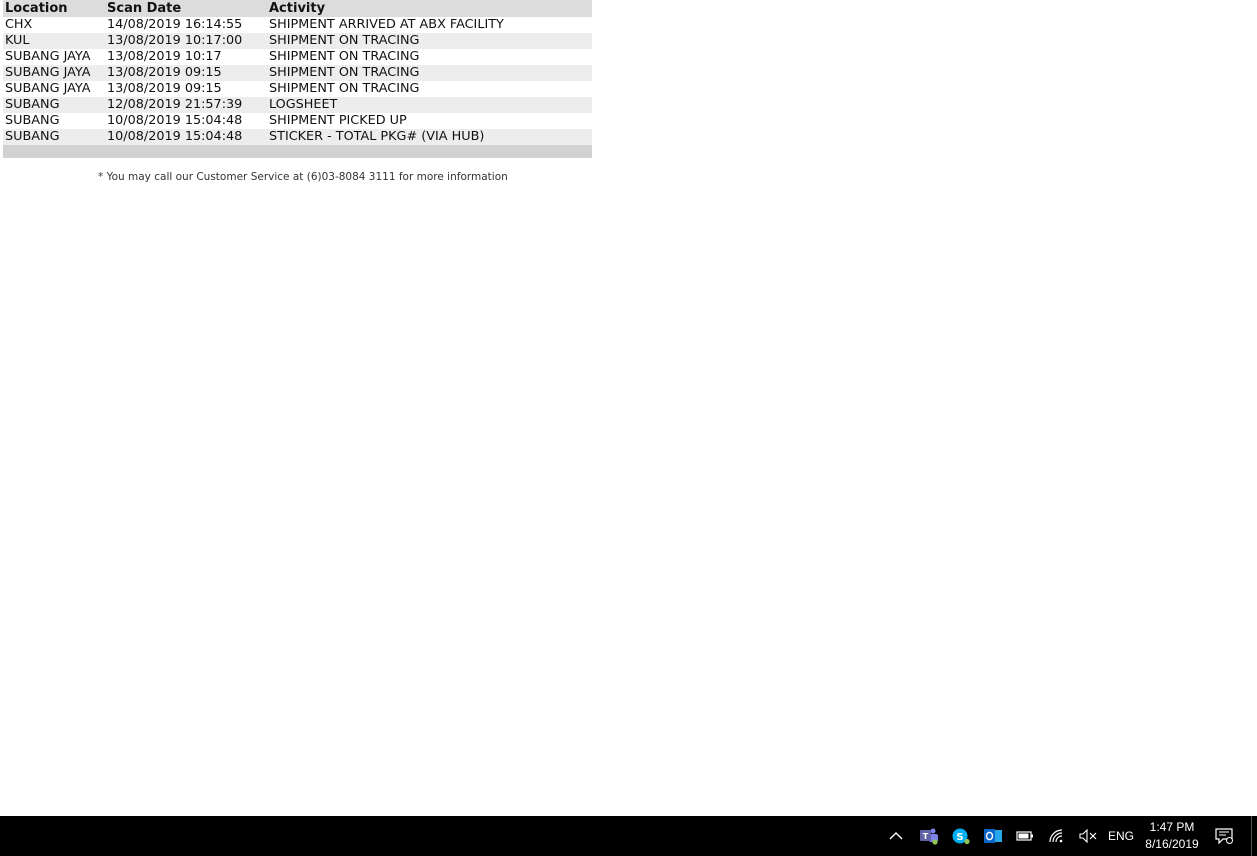 Image resolution: width=1257 pixels, height=856 pixels. What do you see at coordinates (1172, 836) in the screenshot?
I see `clock-button: 1:47 PM 8/16/2019` at bounding box center [1172, 836].